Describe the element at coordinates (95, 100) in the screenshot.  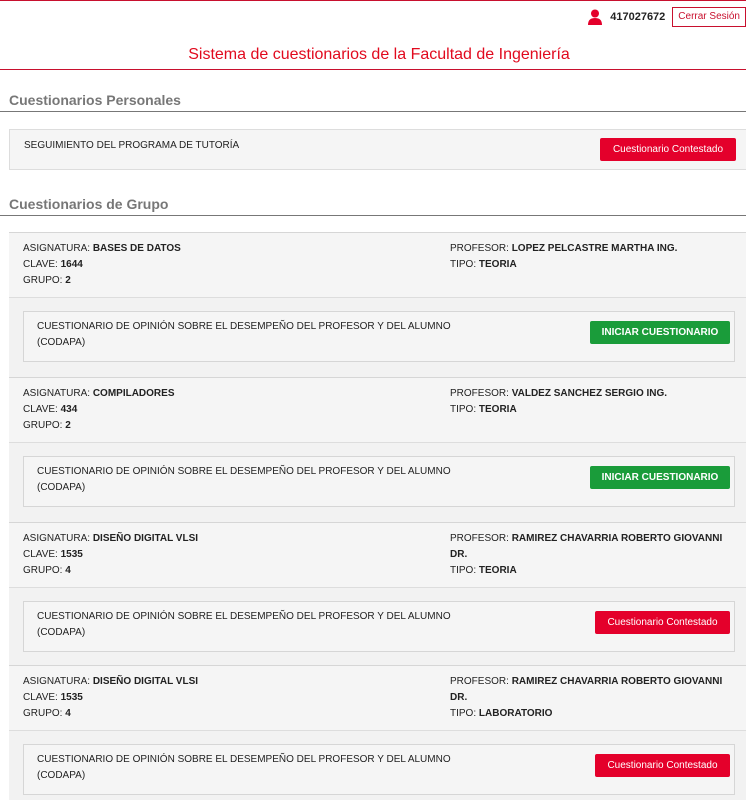
I see `personal-heading: Cuestionarios Personales` at that location.